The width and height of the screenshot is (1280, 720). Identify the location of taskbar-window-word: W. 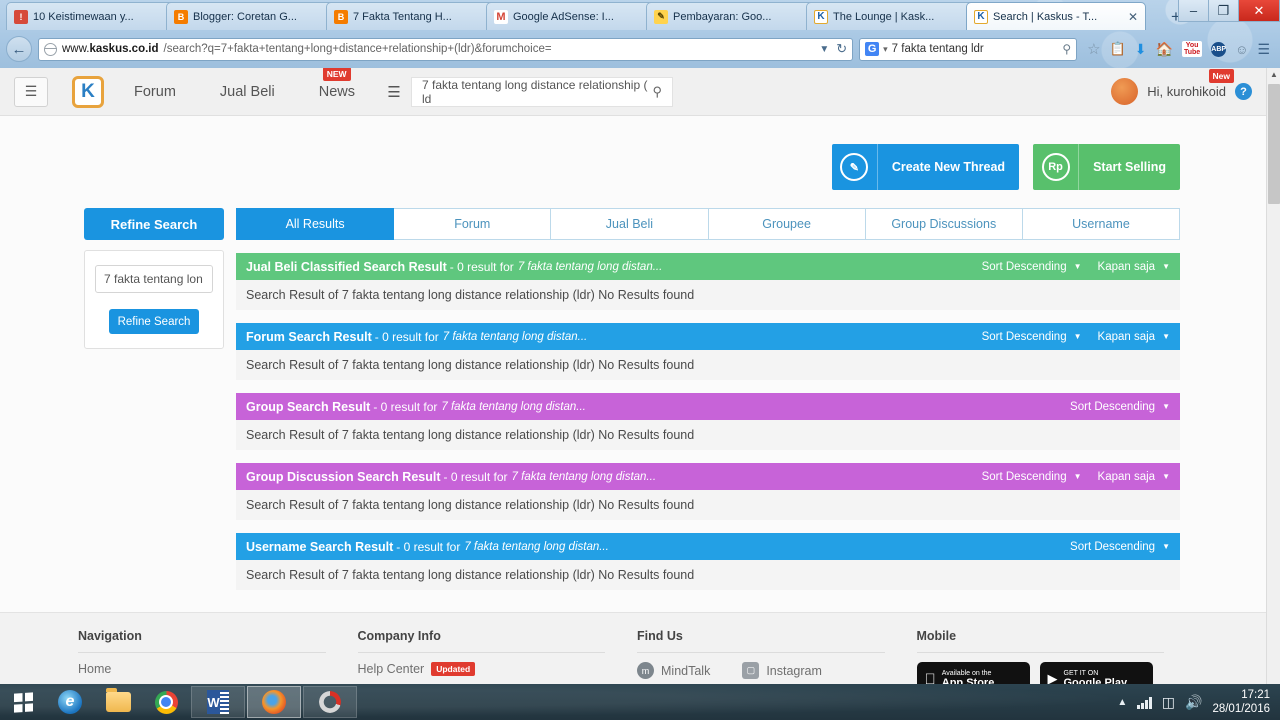
(218, 702).